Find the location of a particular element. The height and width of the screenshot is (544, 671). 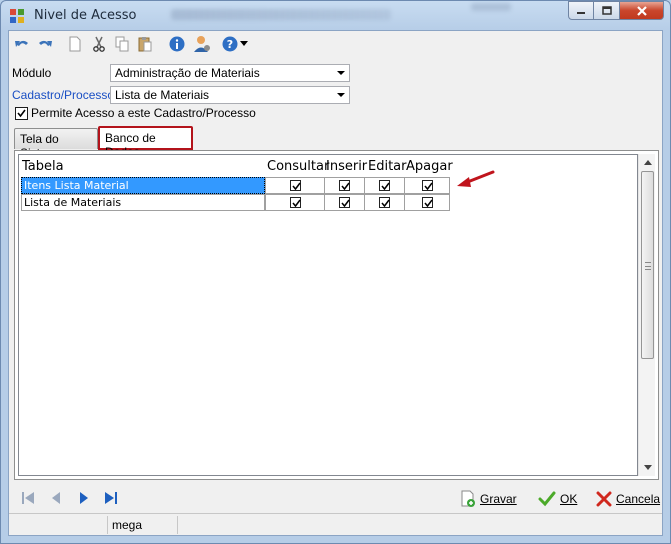

redo-button is located at coordinates (45, 44).